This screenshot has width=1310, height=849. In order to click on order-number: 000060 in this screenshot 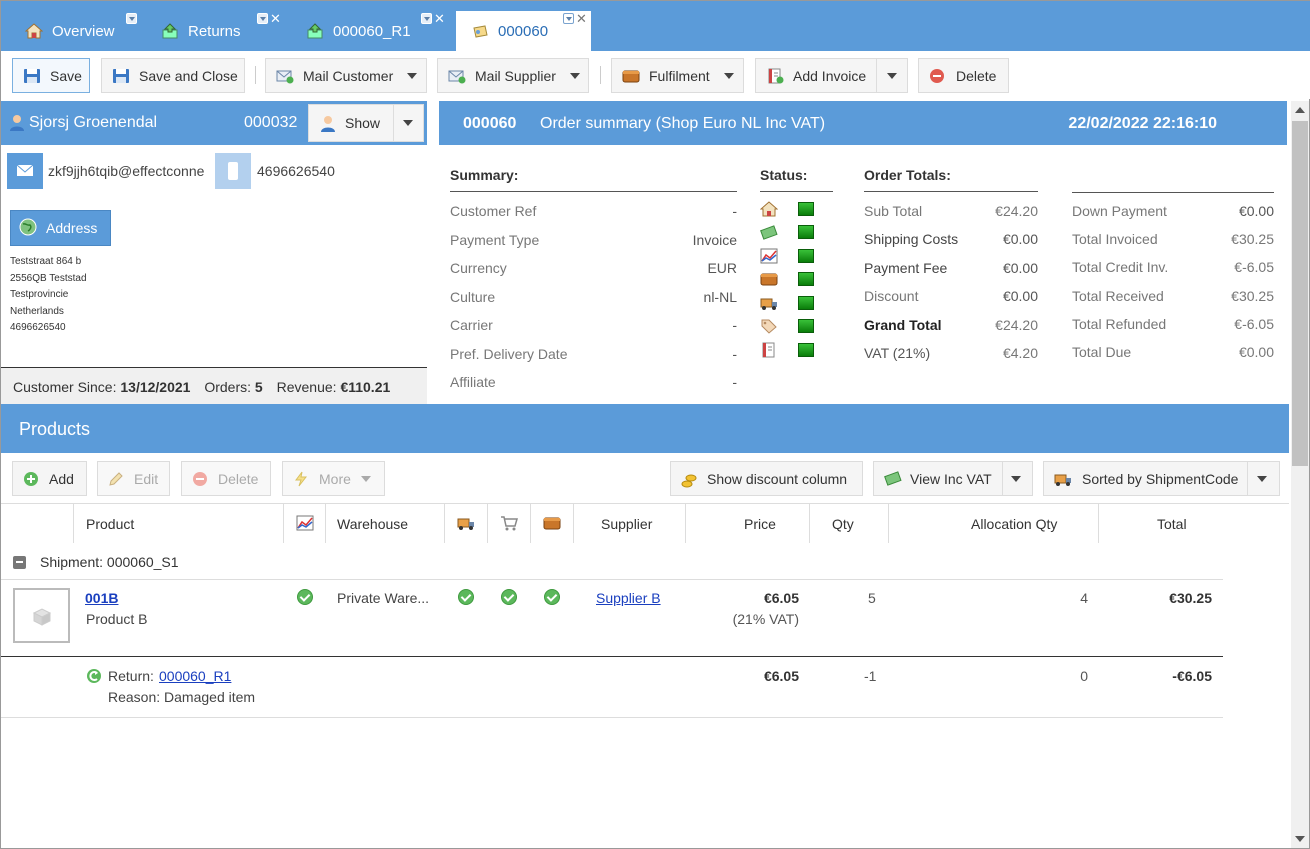, I will do `click(490, 123)`.